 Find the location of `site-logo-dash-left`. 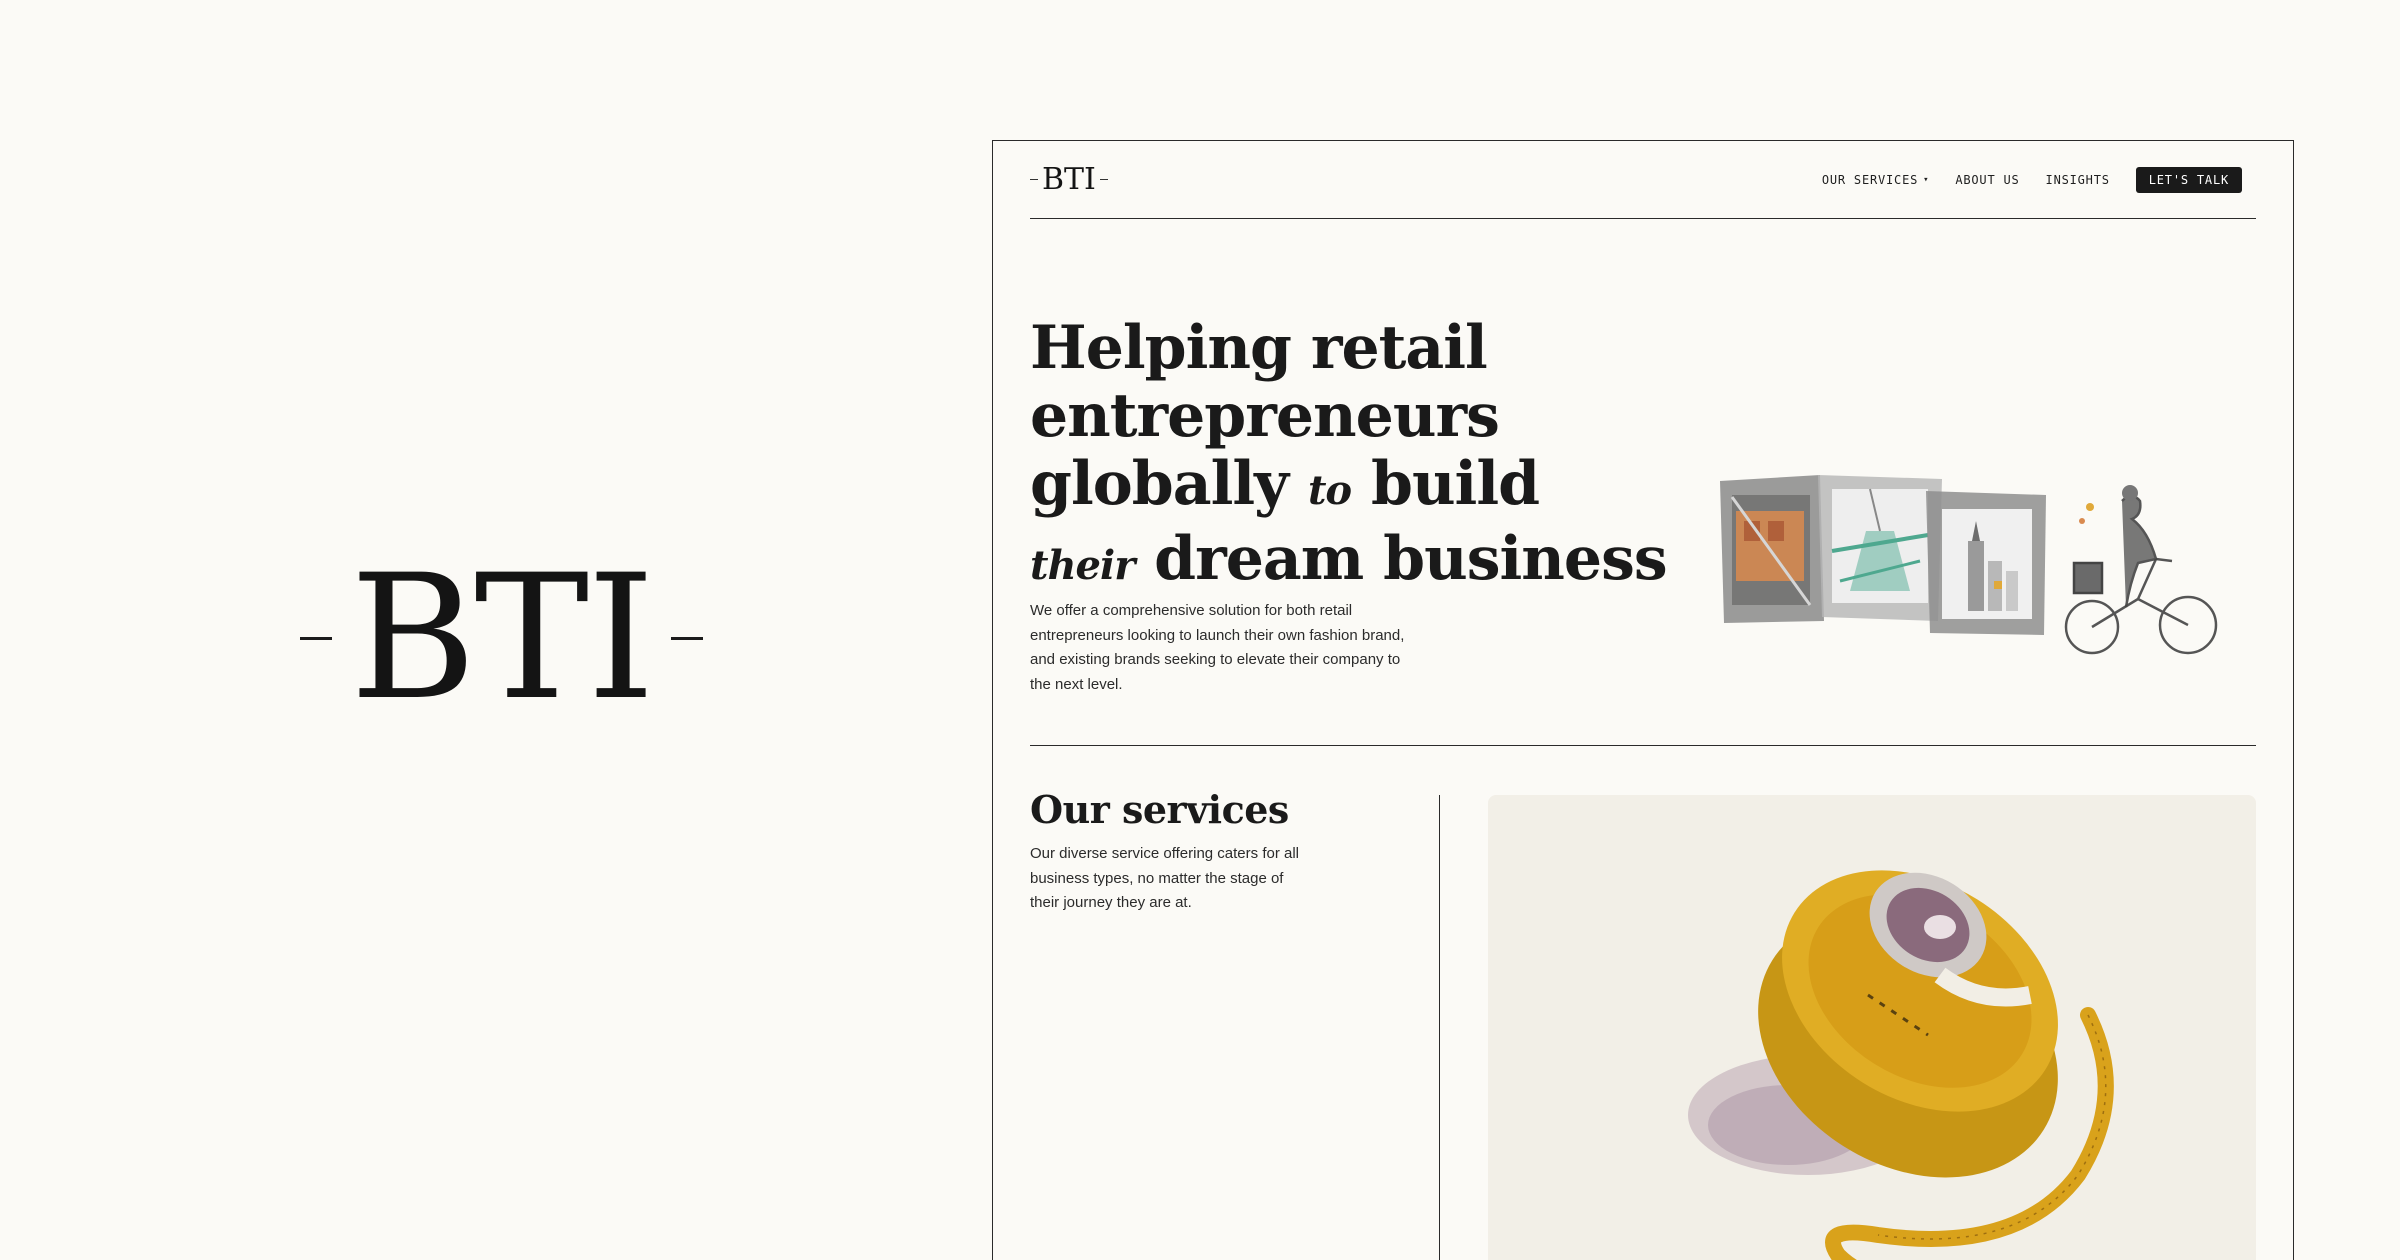

site-logo-dash-left is located at coordinates (1034, 179).